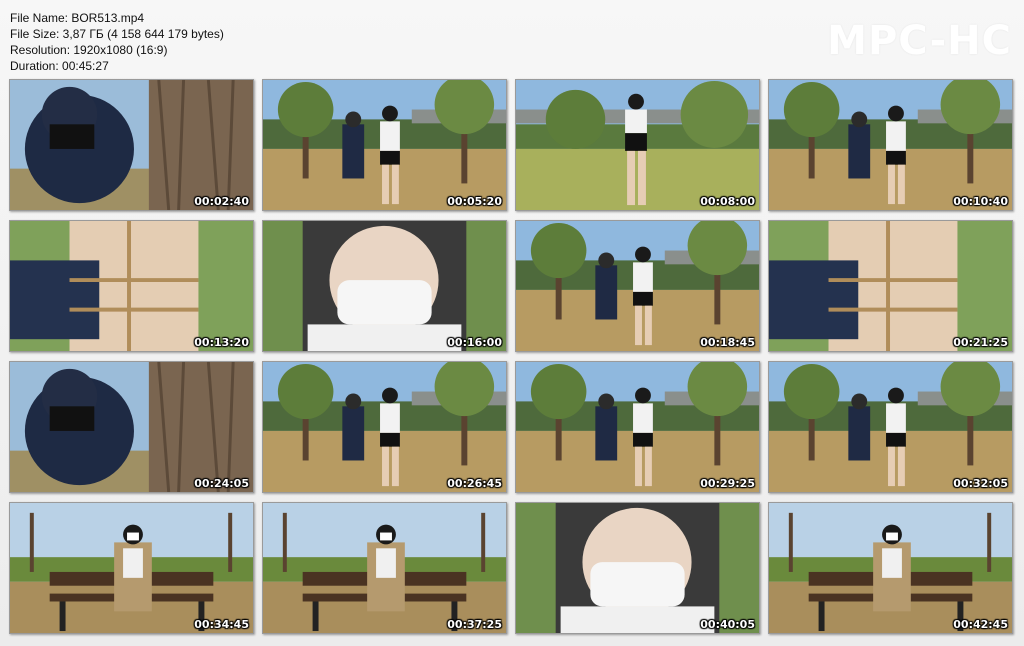 The width and height of the screenshot is (1024, 646). I want to click on timestamp-label: 00:02:40, so click(221, 201).